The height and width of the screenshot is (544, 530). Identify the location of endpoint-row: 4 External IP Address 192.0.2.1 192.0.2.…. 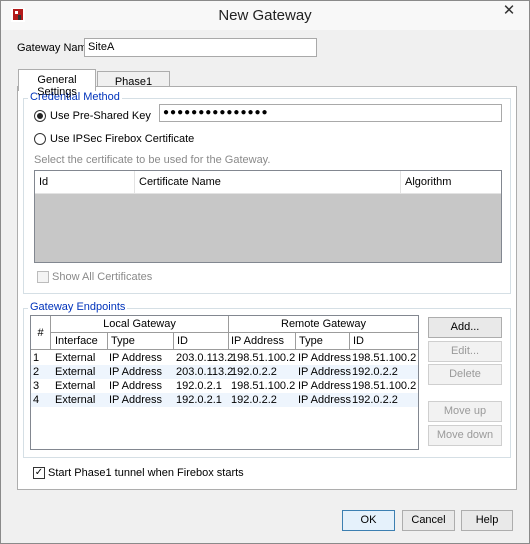
(224, 400).